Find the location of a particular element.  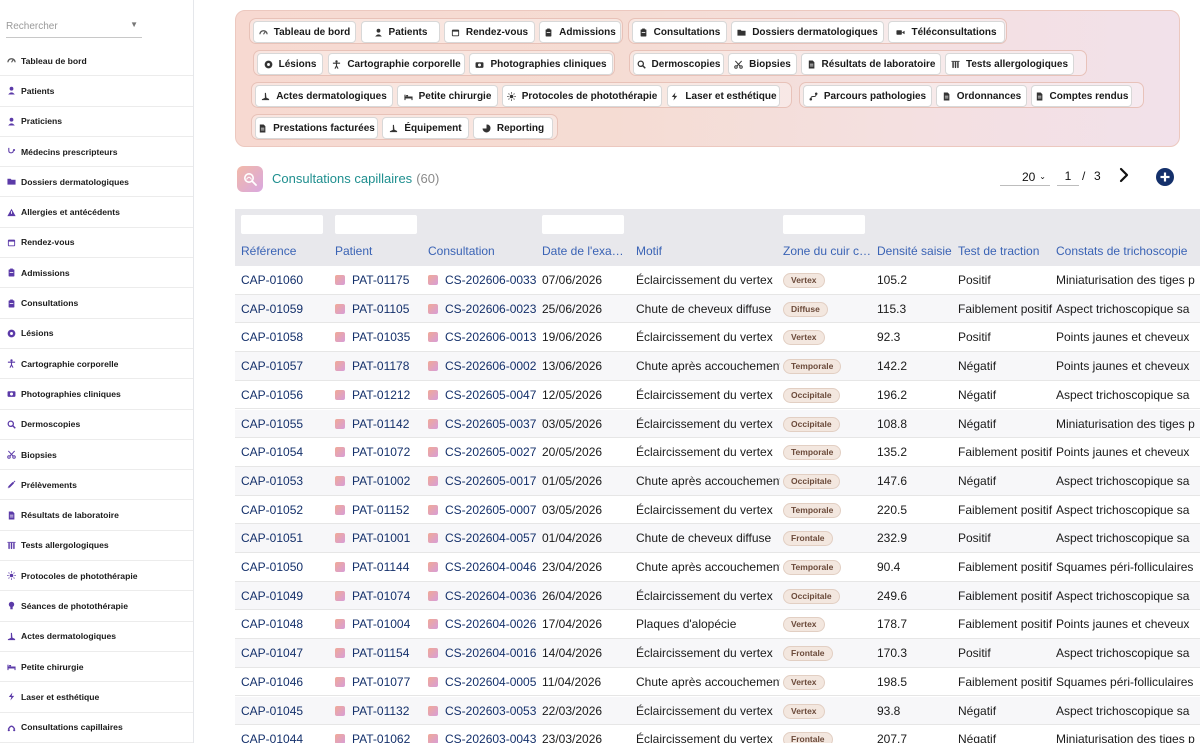

cell-consultation: CS-202603-0043 is located at coordinates (483, 734).